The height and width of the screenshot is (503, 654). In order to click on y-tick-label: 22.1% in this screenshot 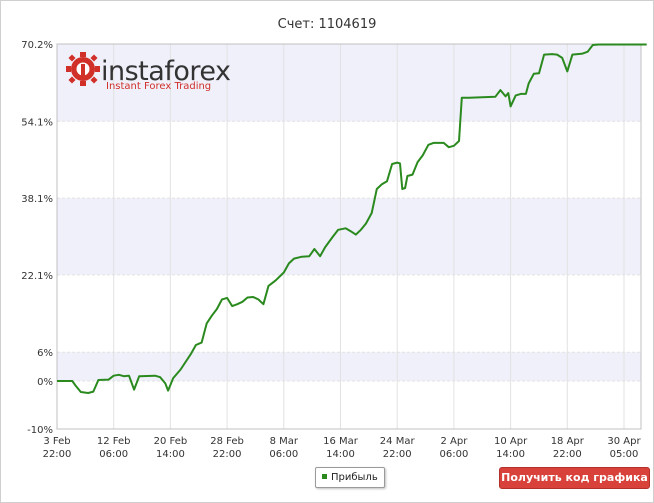, I will do `click(37, 276)`.